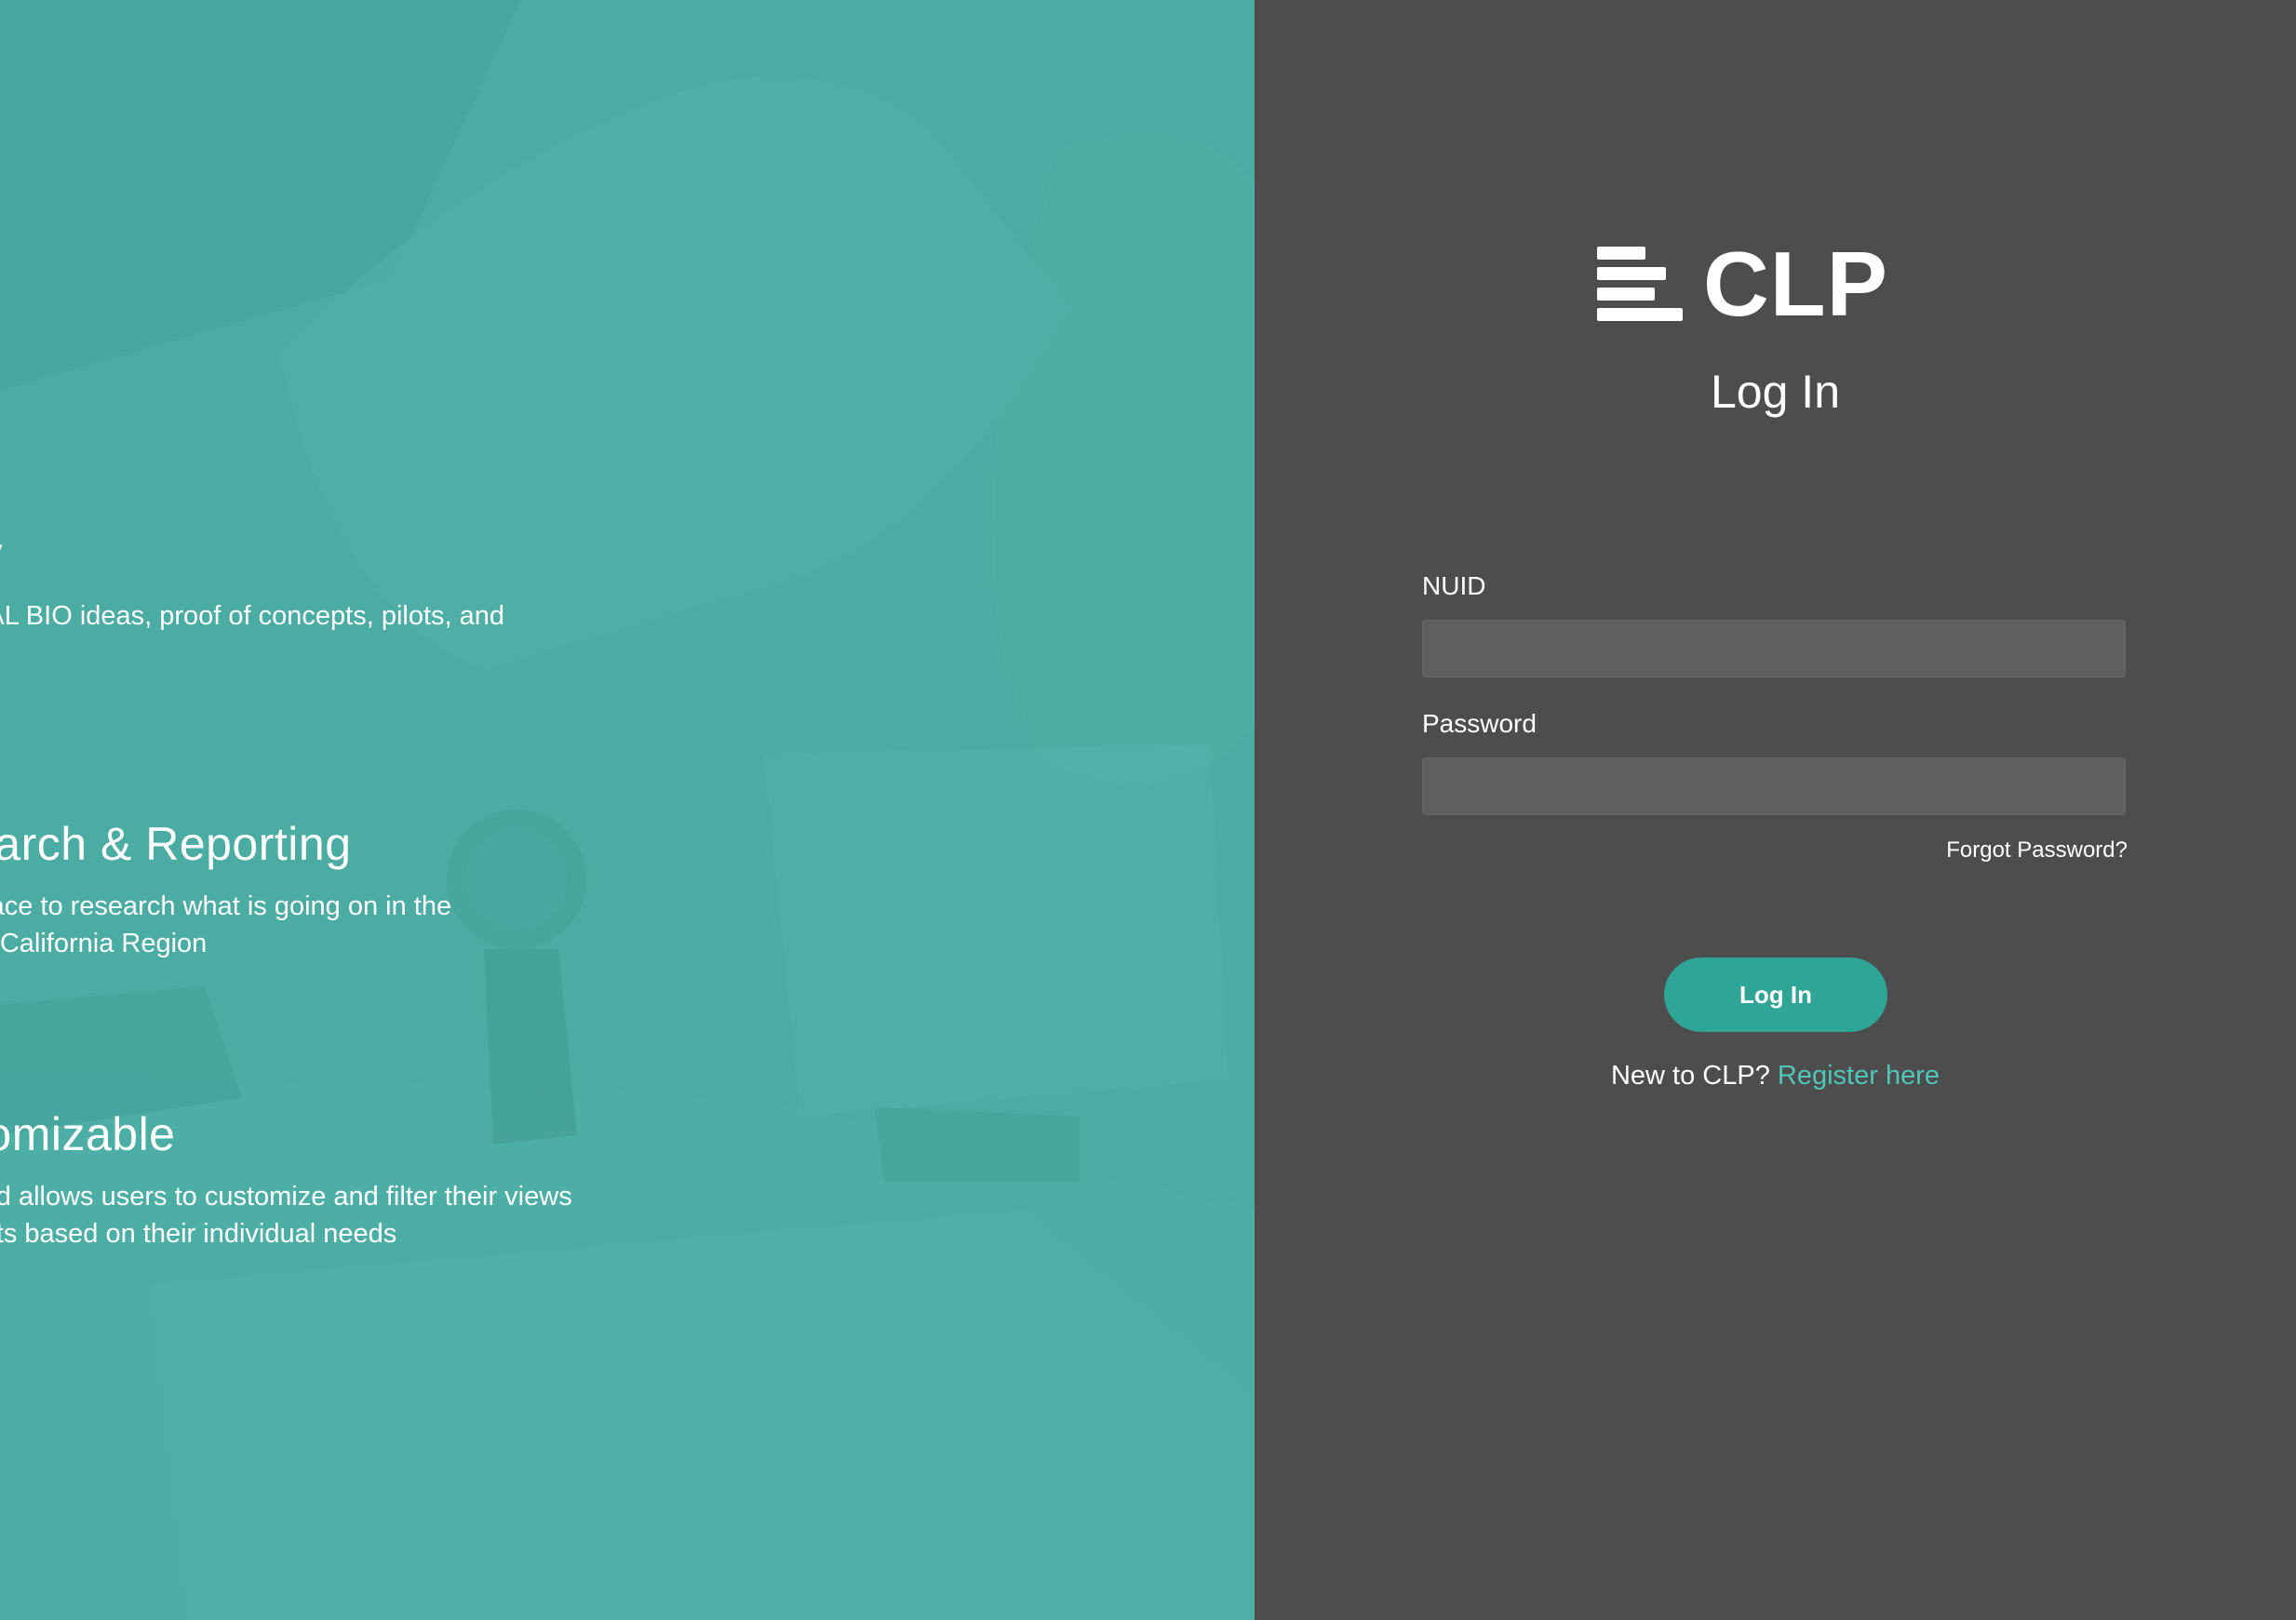 The height and width of the screenshot is (1620, 2296). Describe the element at coordinates (1775, 392) in the screenshot. I see `form-title: Log In` at that location.